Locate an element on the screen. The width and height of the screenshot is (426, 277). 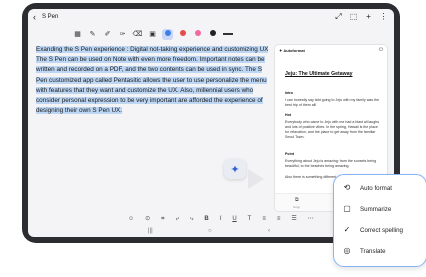
menu-item-correct-spelling: ✓ Correct spelling is located at coordinates (372, 230).